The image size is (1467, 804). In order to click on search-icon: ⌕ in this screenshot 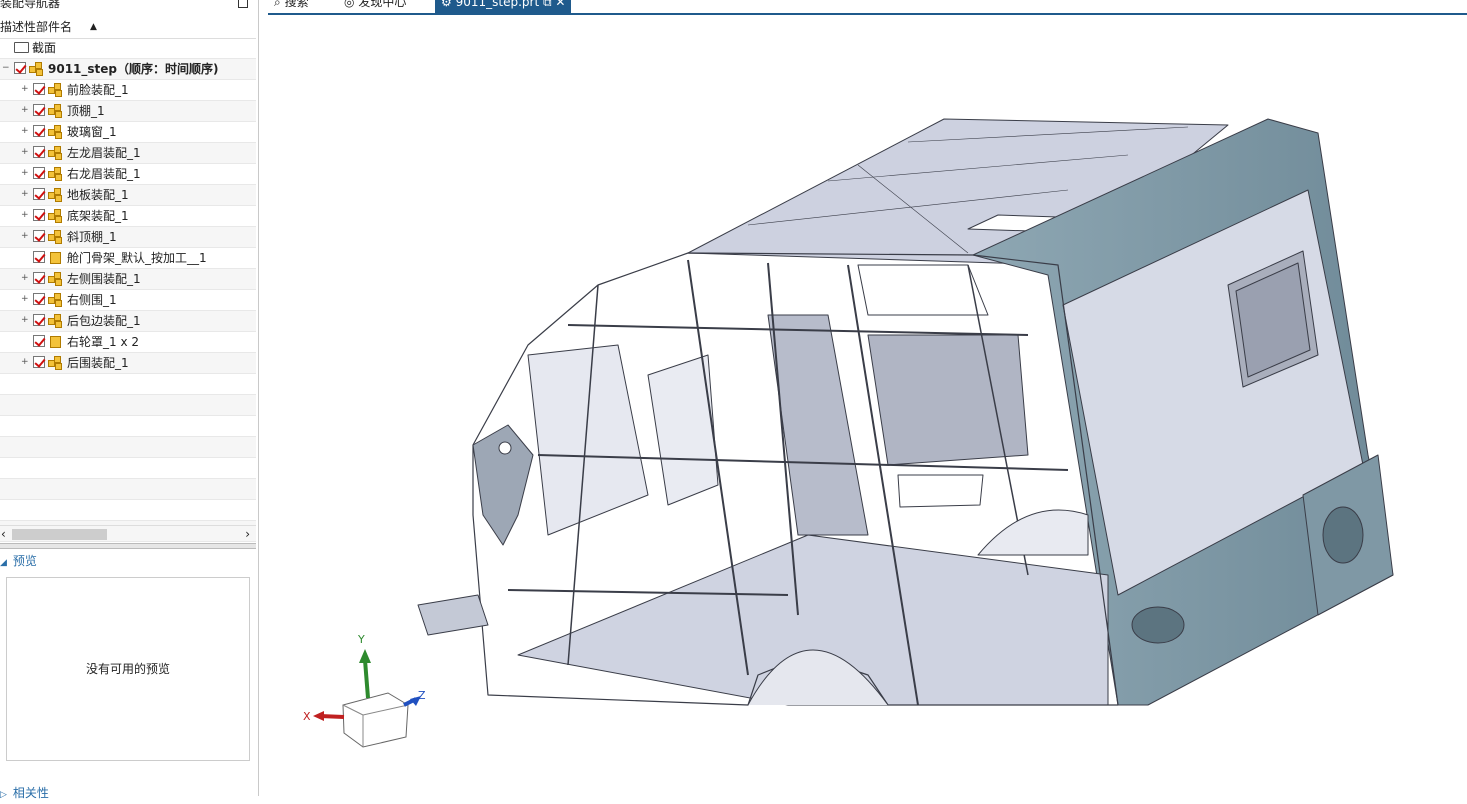, I will do `click(277, 4)`.